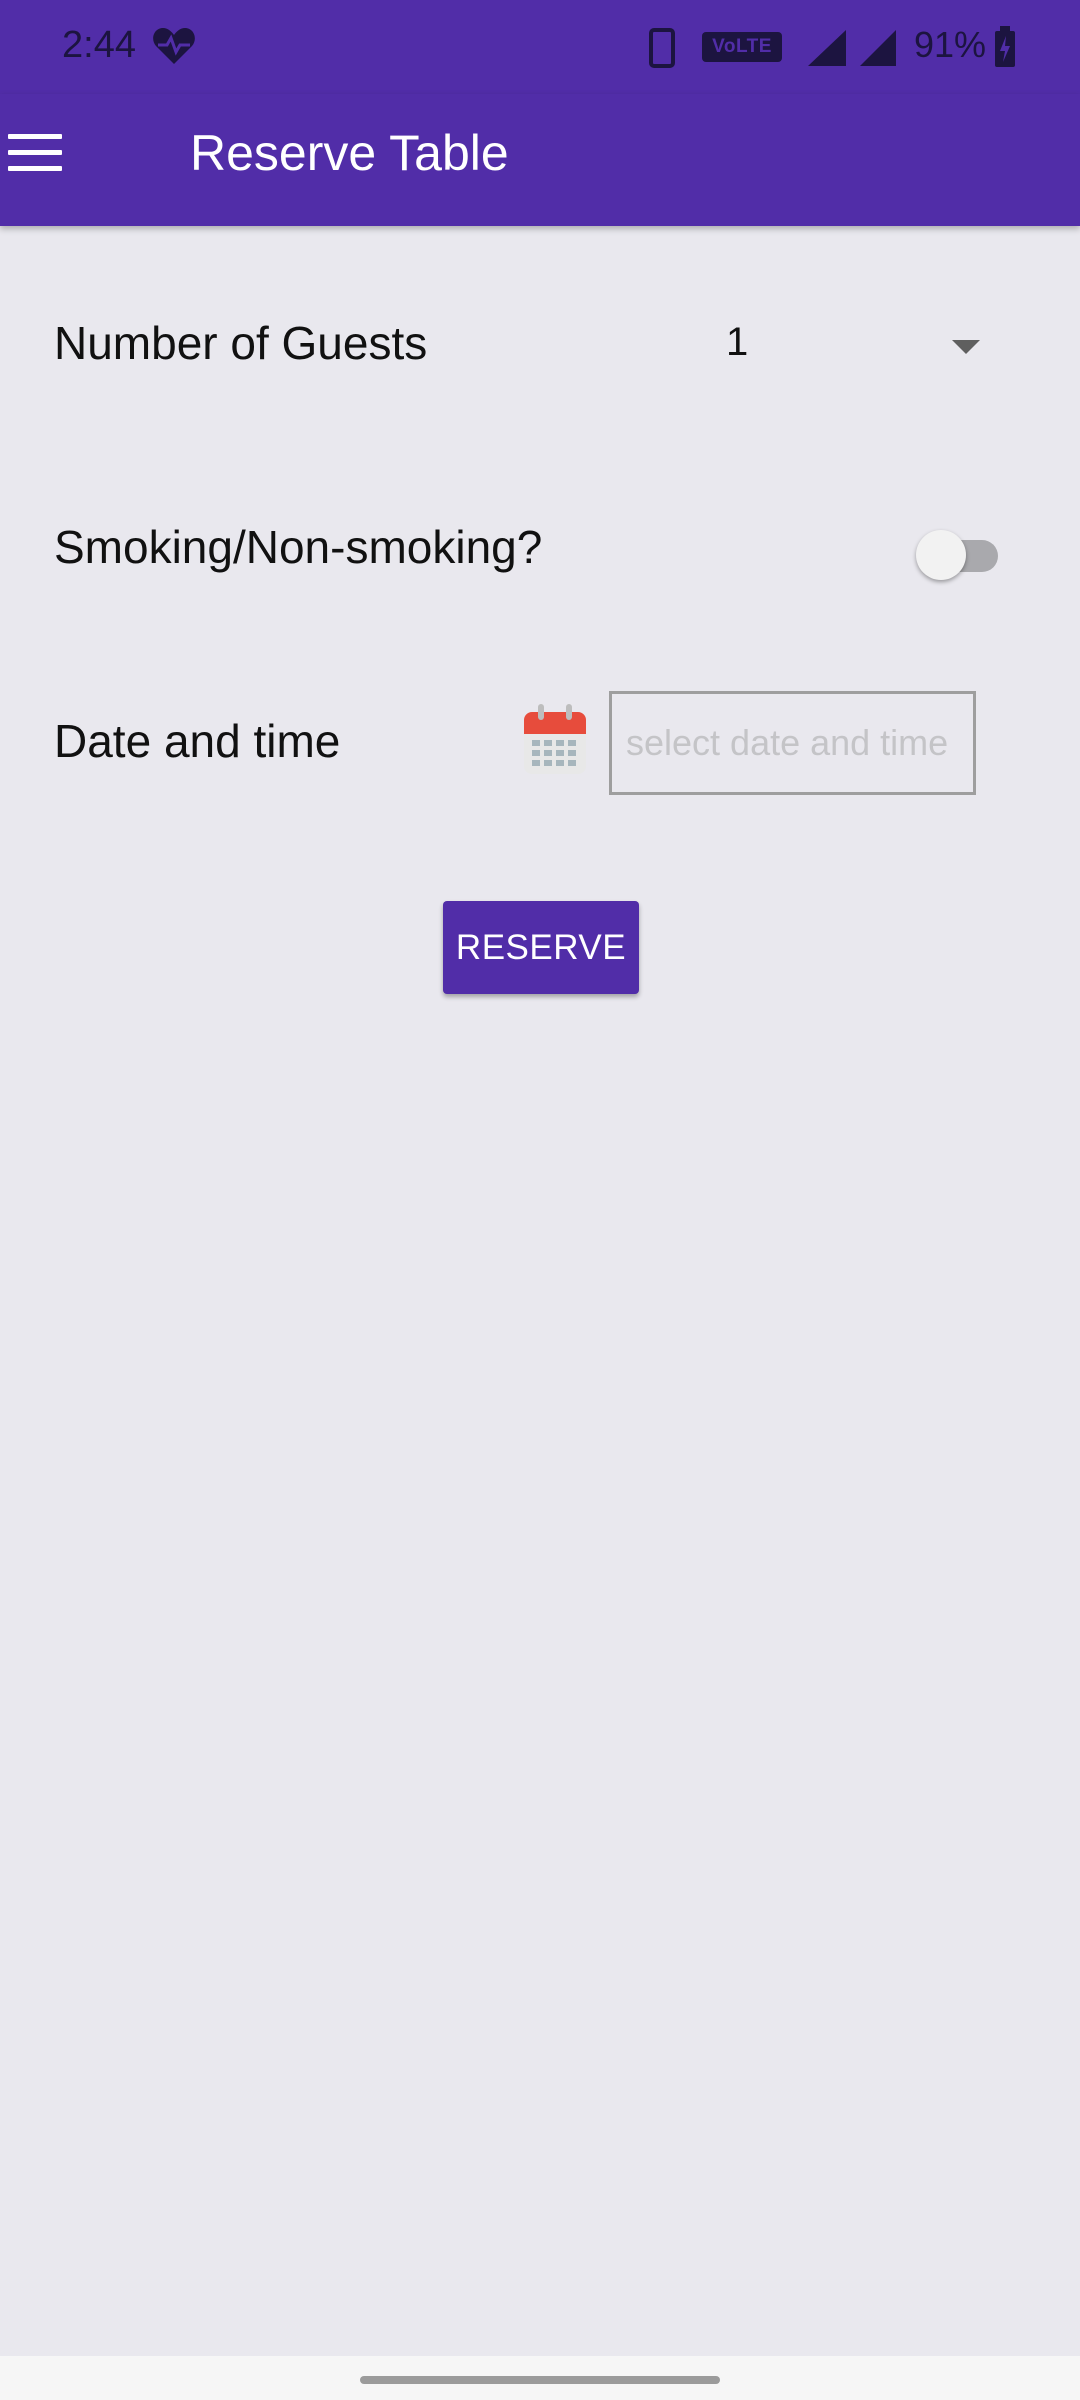 The height and width of the screenshot is (2400, 1080). What do you see at coordinates (737, 342) in the screenshot?
I see `guests-value: 1` at bounding box center [737, 342].